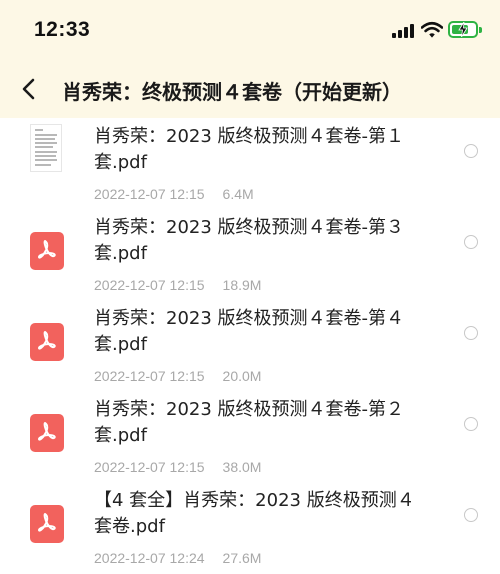  What do you see at coordinates (46, 148) in the screenshot?
I see `document-thumbnail` at bounding box center [46, 148].